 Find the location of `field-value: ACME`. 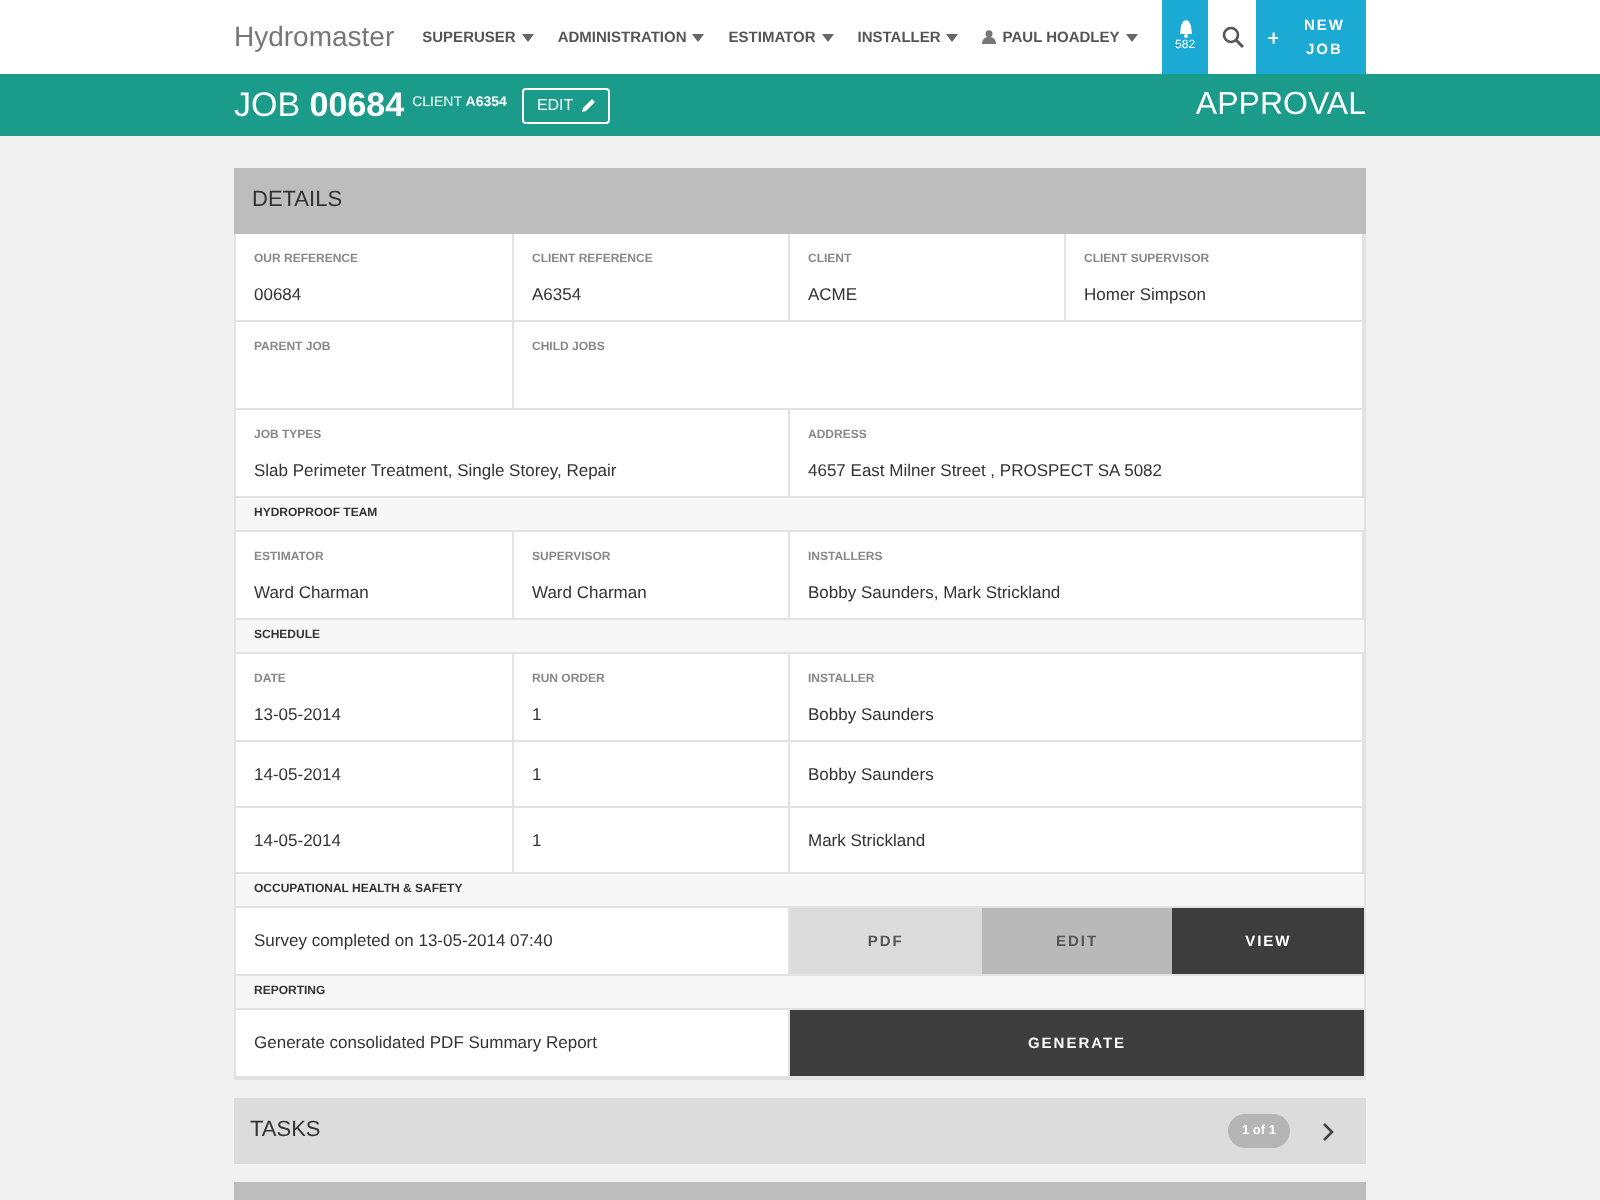

field-value: ACME is located at coordinates (834, 295).